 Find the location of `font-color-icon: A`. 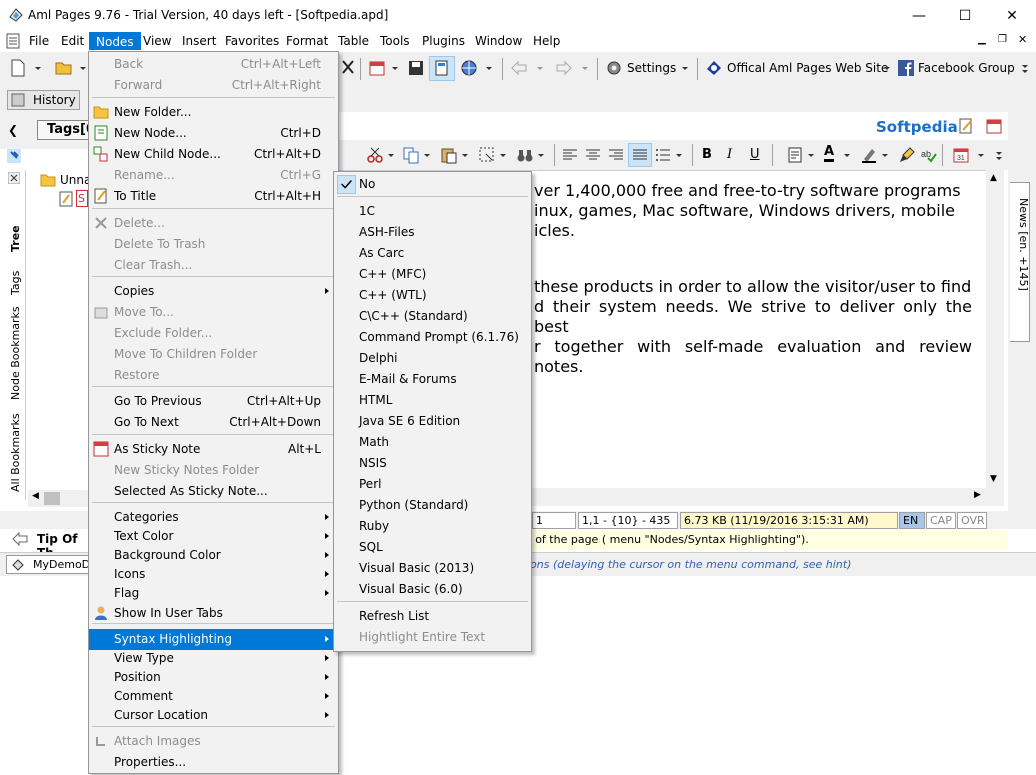

font-color-icon: A is located at coordinates (829, 153).